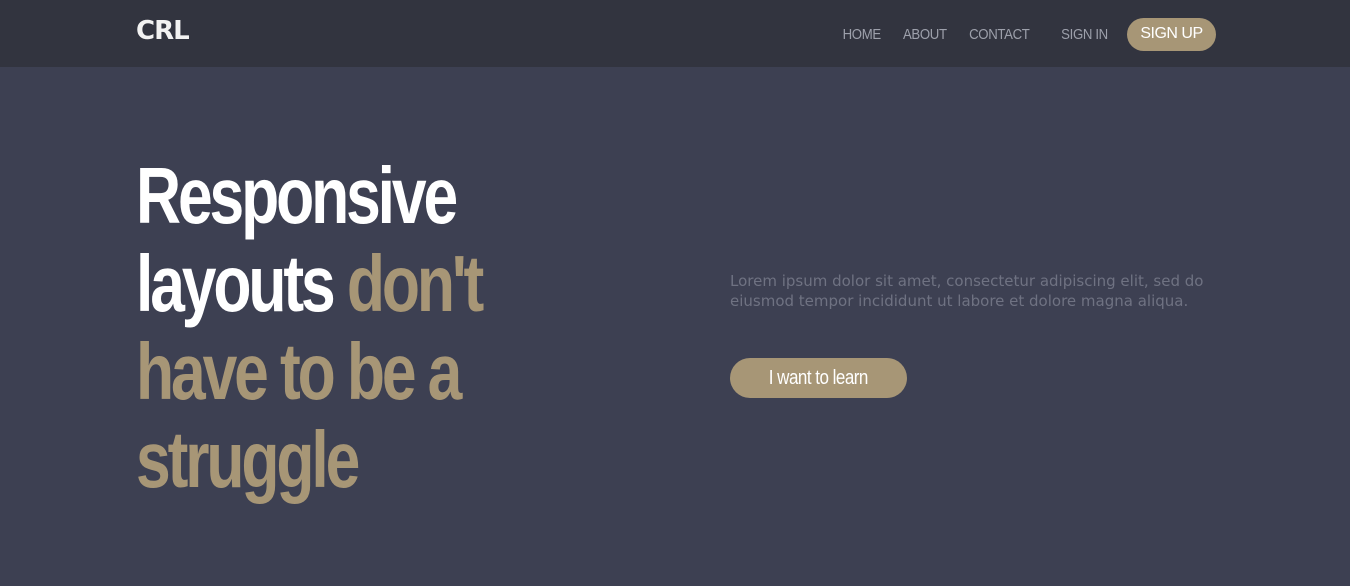  What do you see at coordinates (415, 283) in the screenshot?
I see `hero-title-accent-1: don't` at bounding box center [415, 283].